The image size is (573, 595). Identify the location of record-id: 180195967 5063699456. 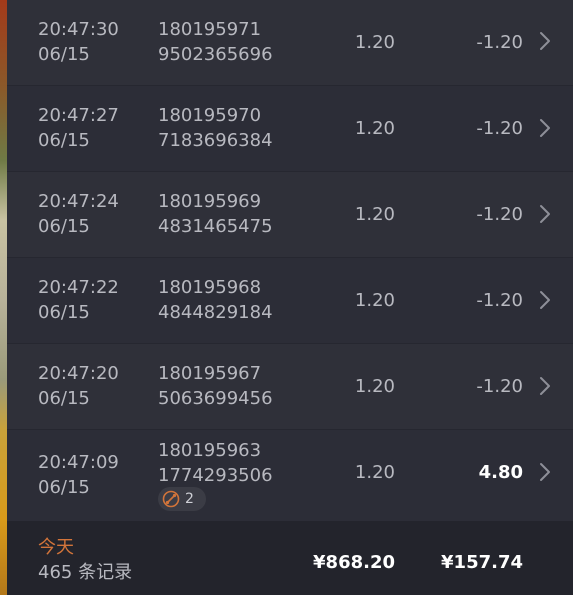
(215, 386).